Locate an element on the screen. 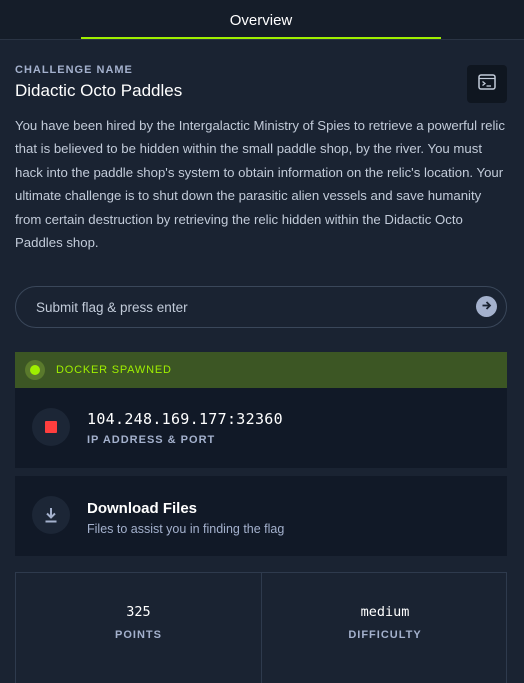 The height and width of the screenshot is (683, 524). instance-card: 104.248.169.177:32360 IP ADDRESS & PORT is located at coordinates (261, 428).